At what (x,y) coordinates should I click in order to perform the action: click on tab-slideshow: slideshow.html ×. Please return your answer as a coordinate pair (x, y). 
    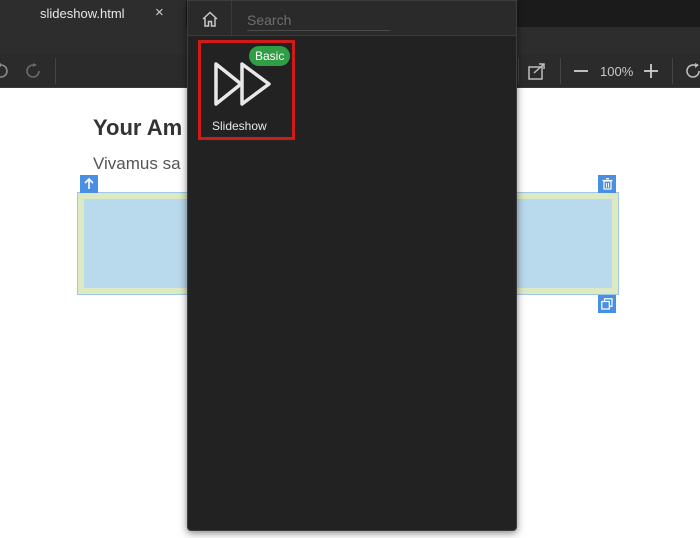
    Looking at the image, I should click on (93, 13).